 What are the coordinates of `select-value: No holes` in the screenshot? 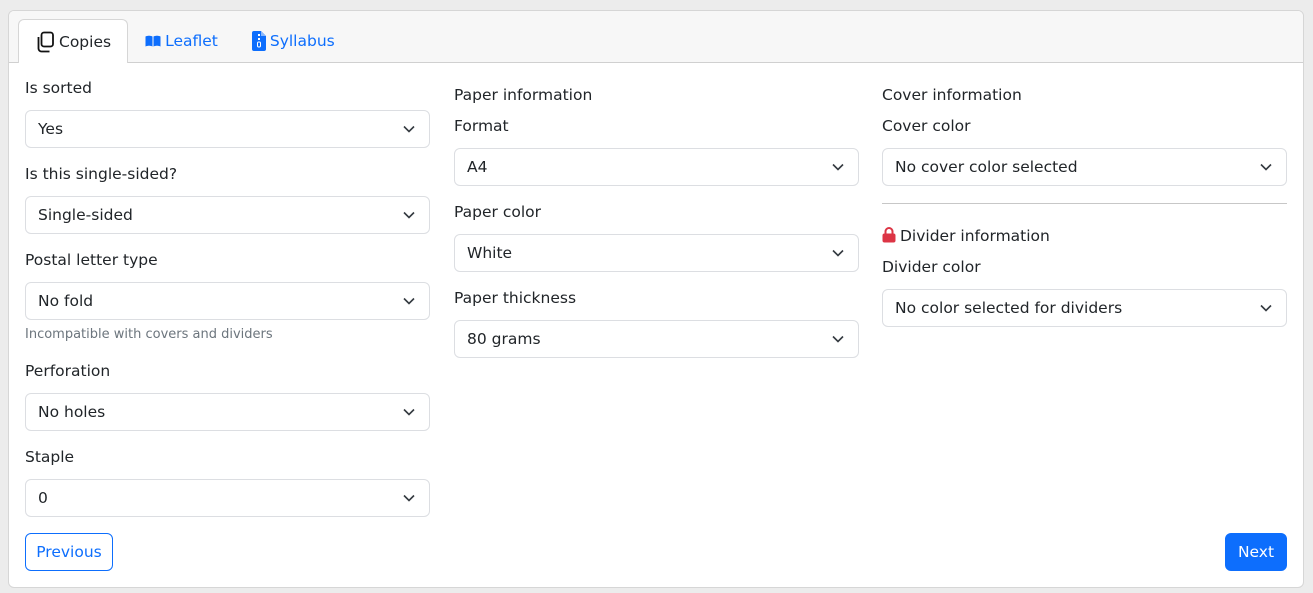 It's located at (72, 412).